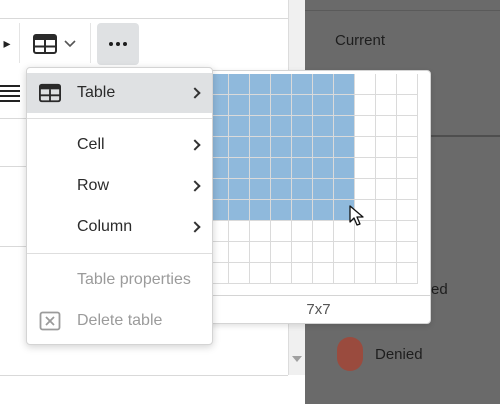 The width and height of the screenshot is (500, 404). What do you see at coordinates (144, 375) in the screenshot?
I see `editor-divider` at bounding box center [144, 375].